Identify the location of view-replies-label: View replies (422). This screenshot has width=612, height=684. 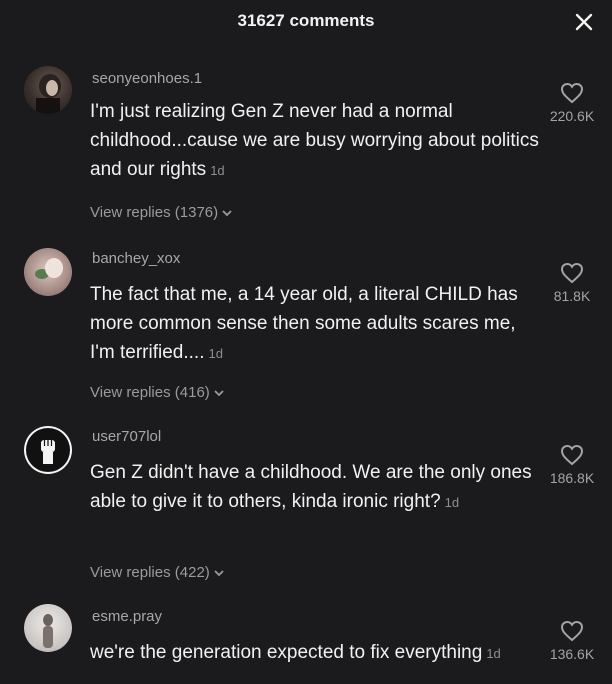
(150, 572).